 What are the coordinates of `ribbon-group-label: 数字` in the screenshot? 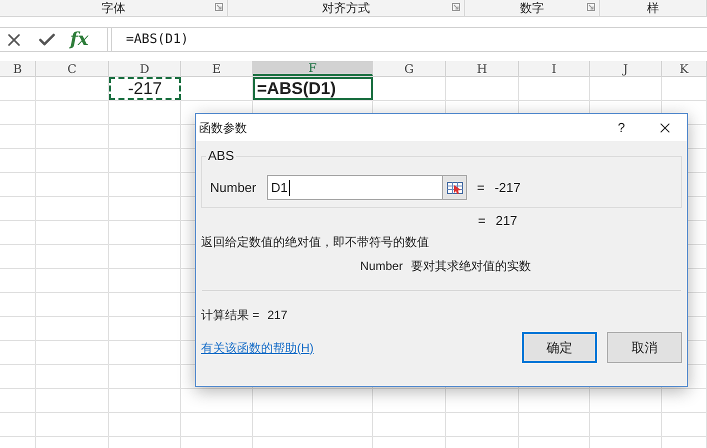 It's located at (532, 8).